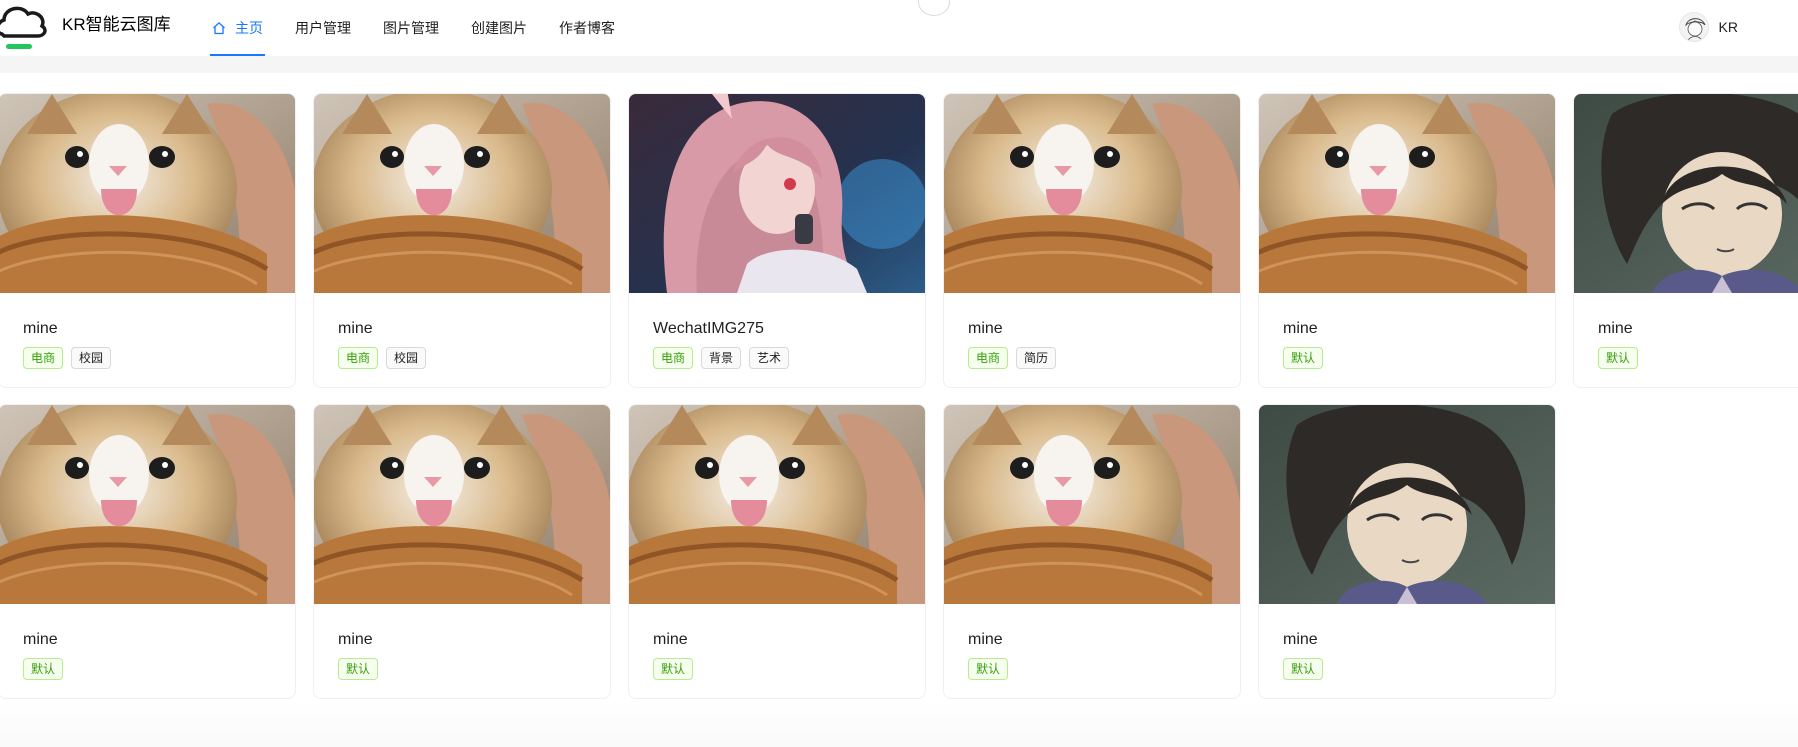  I want to click on top-header: KR智能云图库 主页 用户管理 图片管理 创建图片 作者博客 KR, so click(899, 28).